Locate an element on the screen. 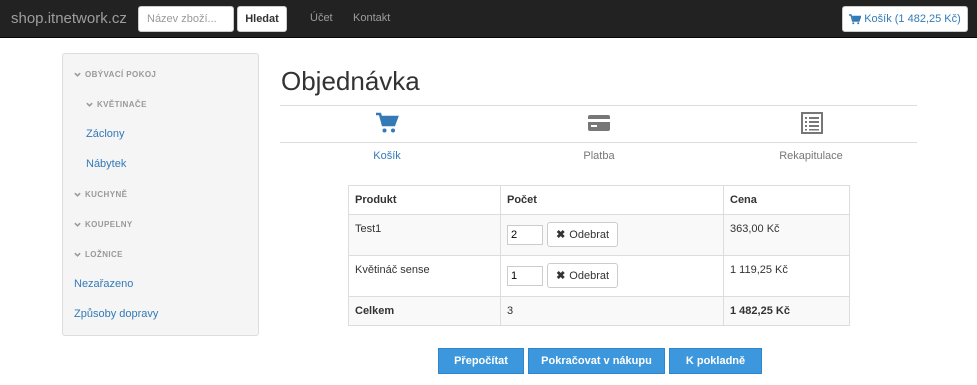 This screenshot has width=977, height=385. total-label: Celkem is located at coordinates (424, 311).